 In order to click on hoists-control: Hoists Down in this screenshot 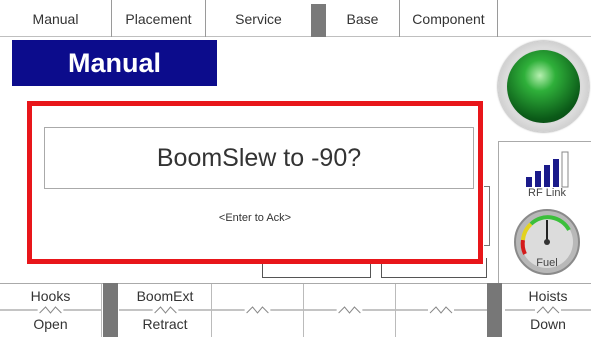, I will do `click(548, 310)`.